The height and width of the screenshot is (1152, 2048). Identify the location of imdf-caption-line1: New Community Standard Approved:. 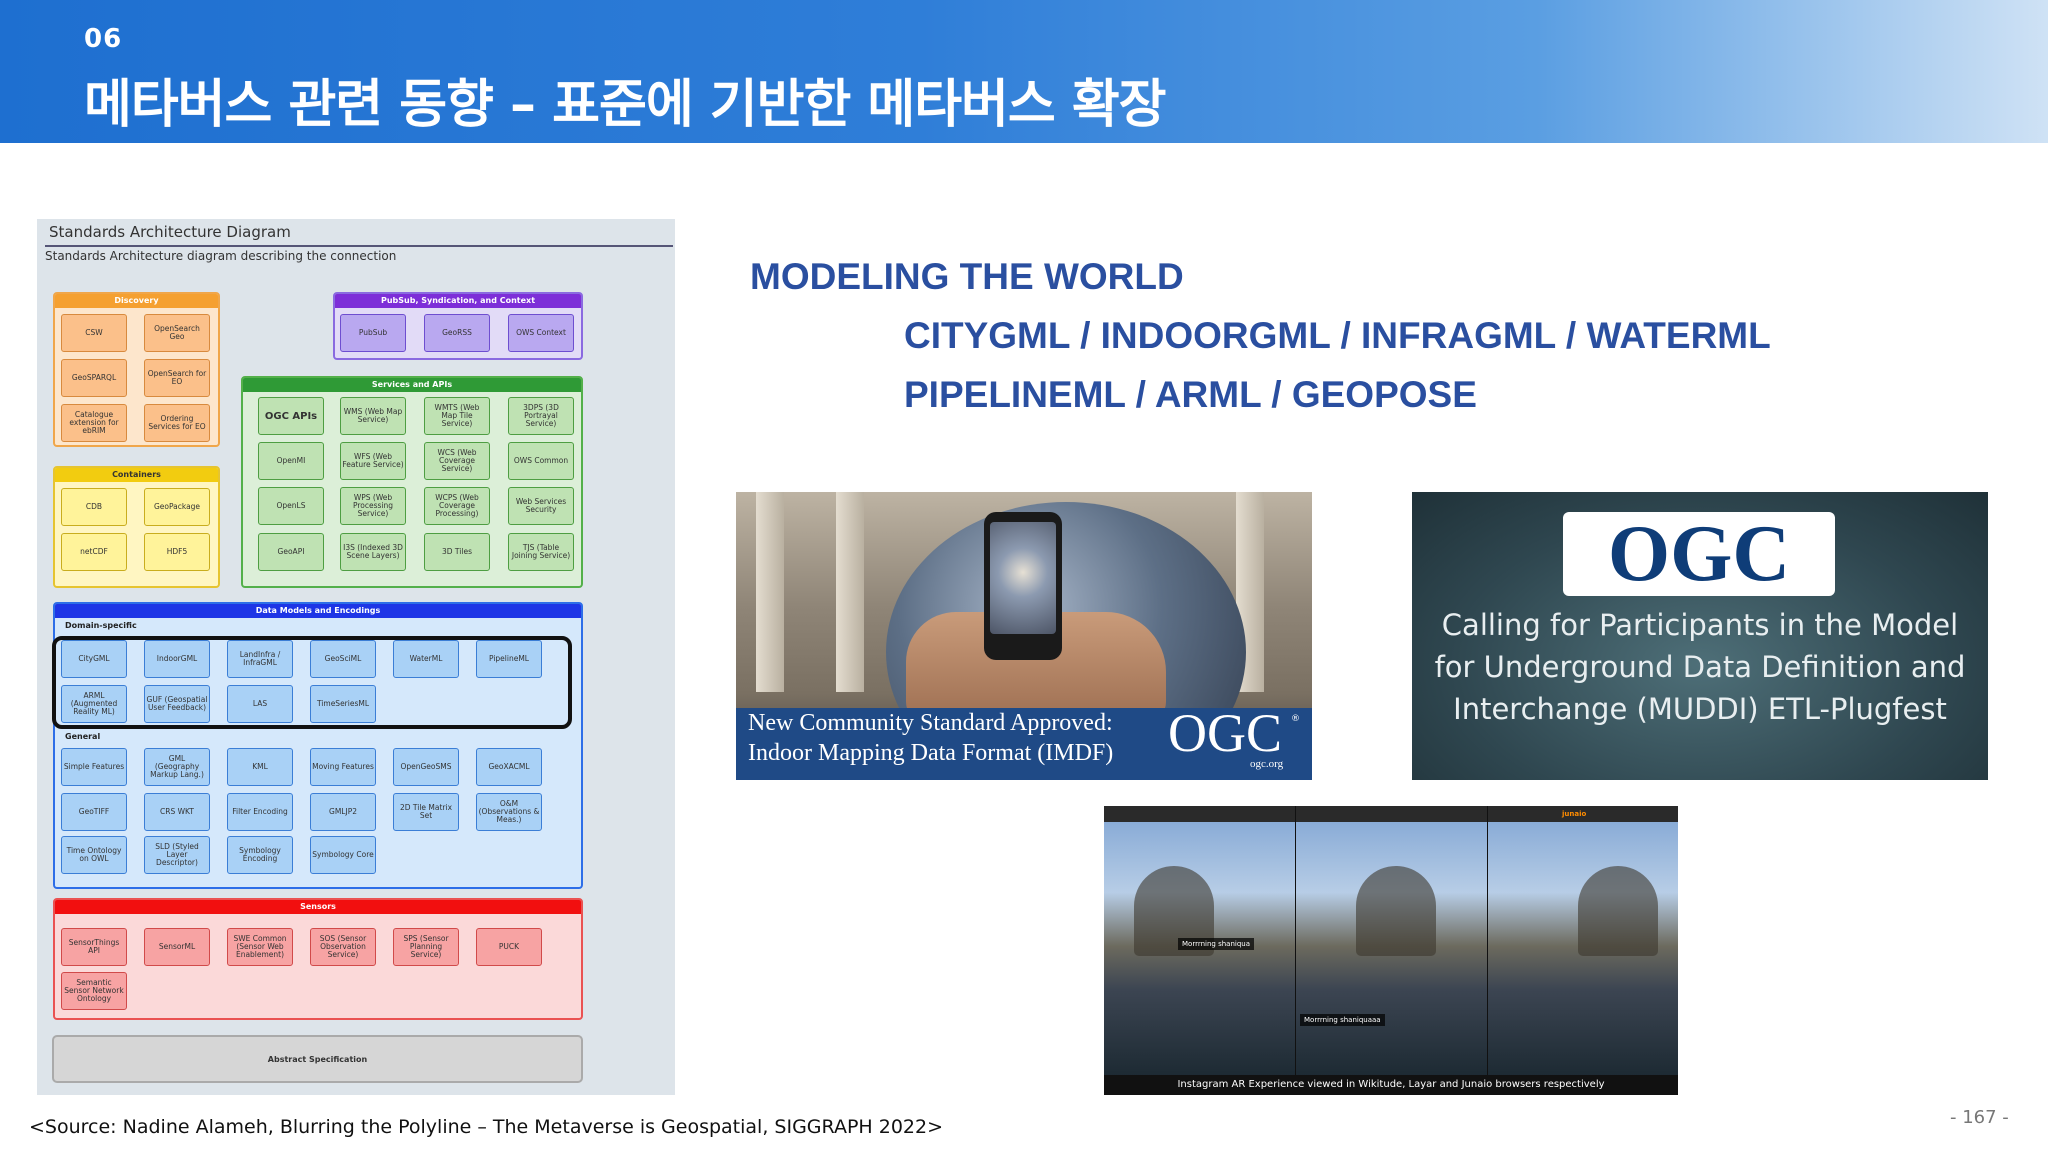
(930, 723).